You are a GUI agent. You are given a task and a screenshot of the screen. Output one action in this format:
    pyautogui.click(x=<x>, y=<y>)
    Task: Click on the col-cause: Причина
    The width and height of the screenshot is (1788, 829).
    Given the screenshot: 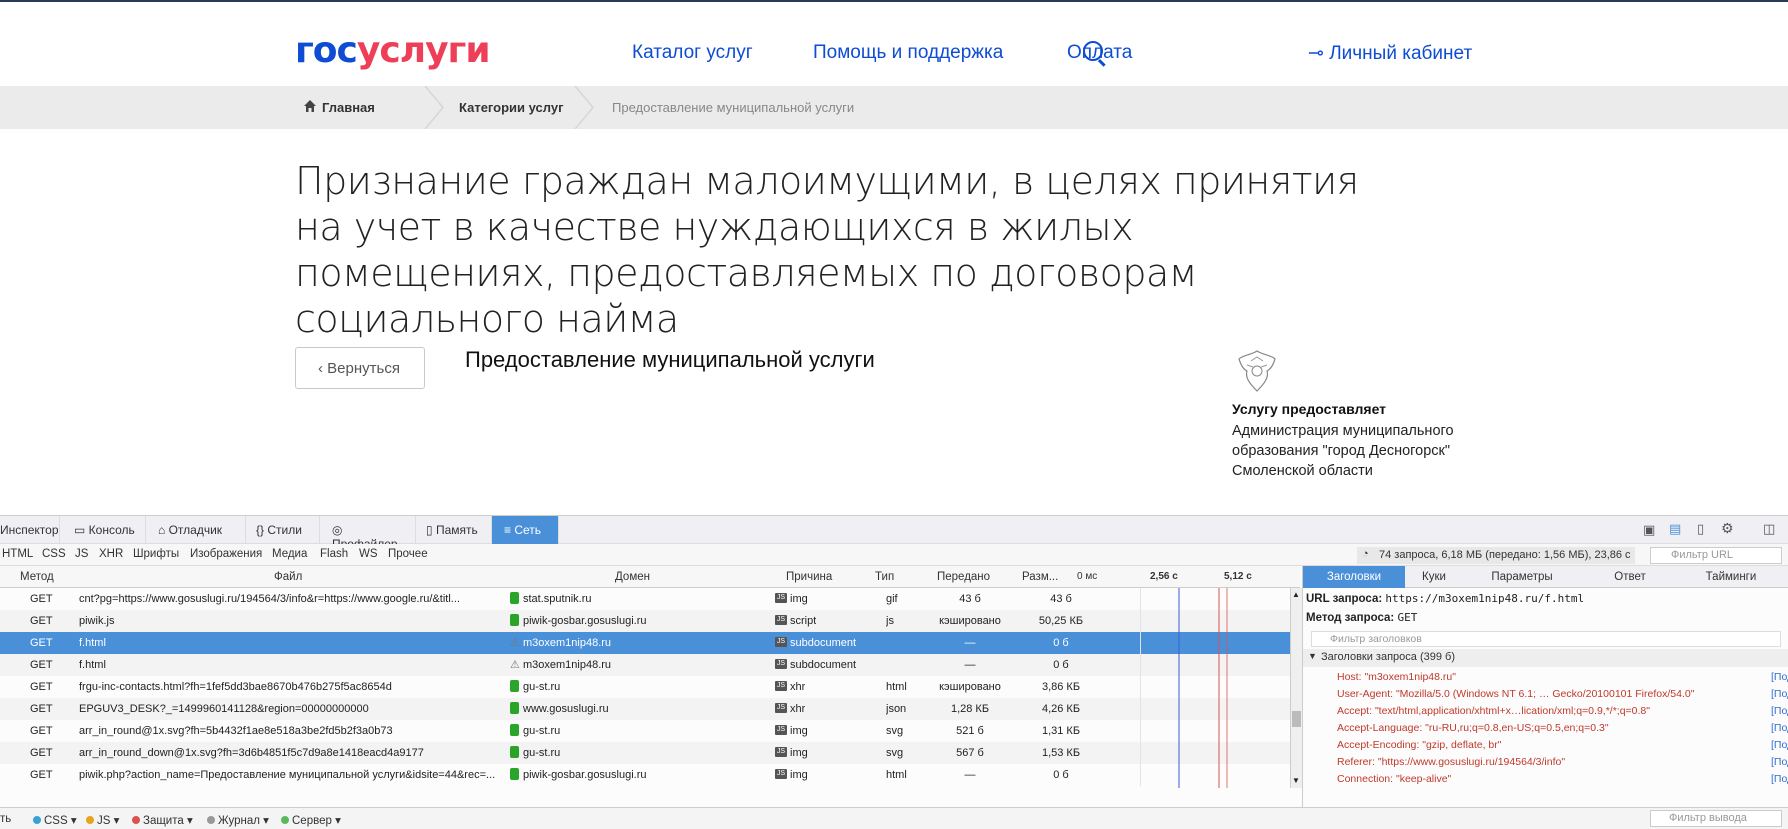 What is the action you would take?
    pyautogui.click(x=809, y=577)
    